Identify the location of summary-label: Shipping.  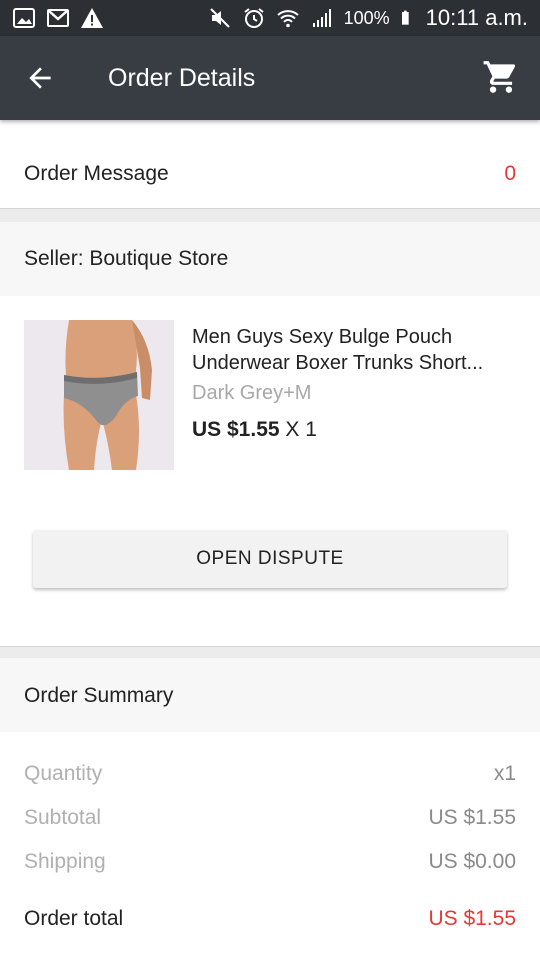
(65, 861).